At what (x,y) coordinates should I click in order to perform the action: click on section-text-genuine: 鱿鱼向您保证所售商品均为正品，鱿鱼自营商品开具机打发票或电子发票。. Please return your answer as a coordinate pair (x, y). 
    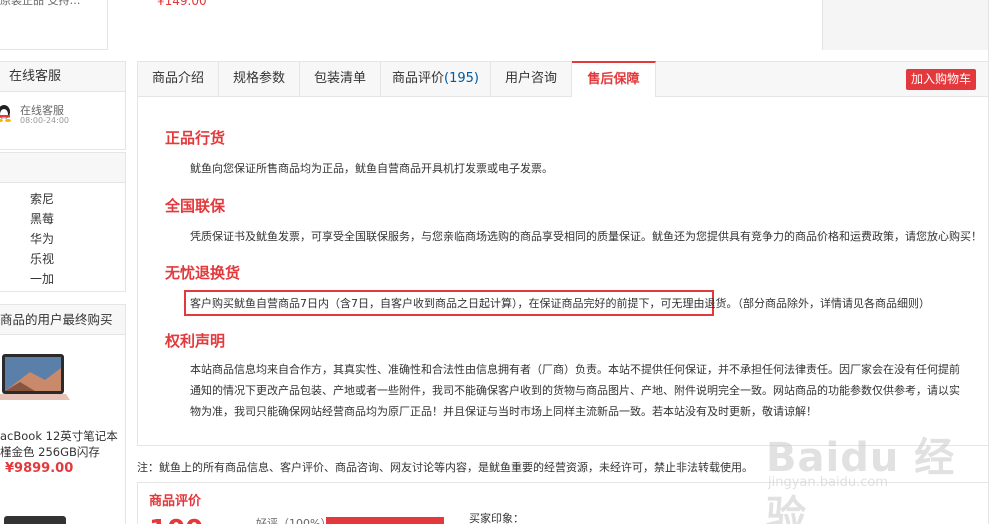
    Looking at the image, I should click on (371, 168).